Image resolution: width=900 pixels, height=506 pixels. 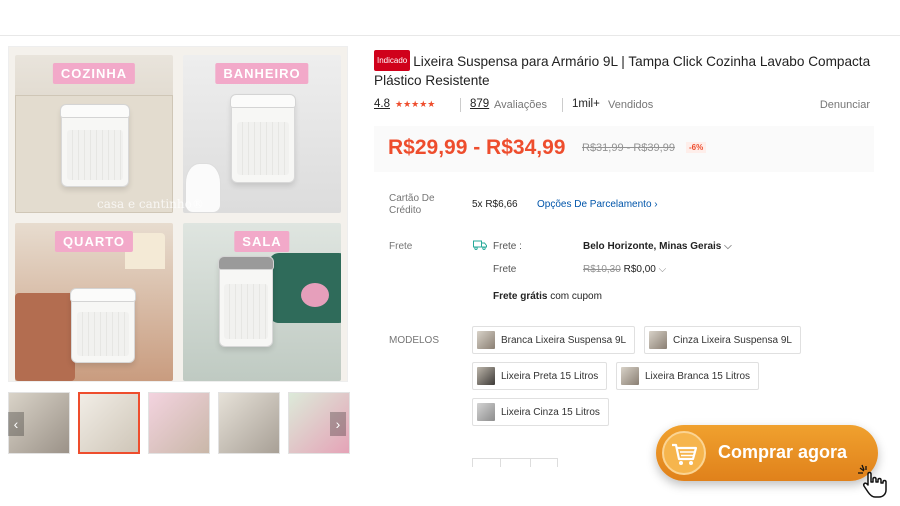 I want to click on variant-label: Branca Lixeira Suspensa 9L, so click(x=564, y=340).